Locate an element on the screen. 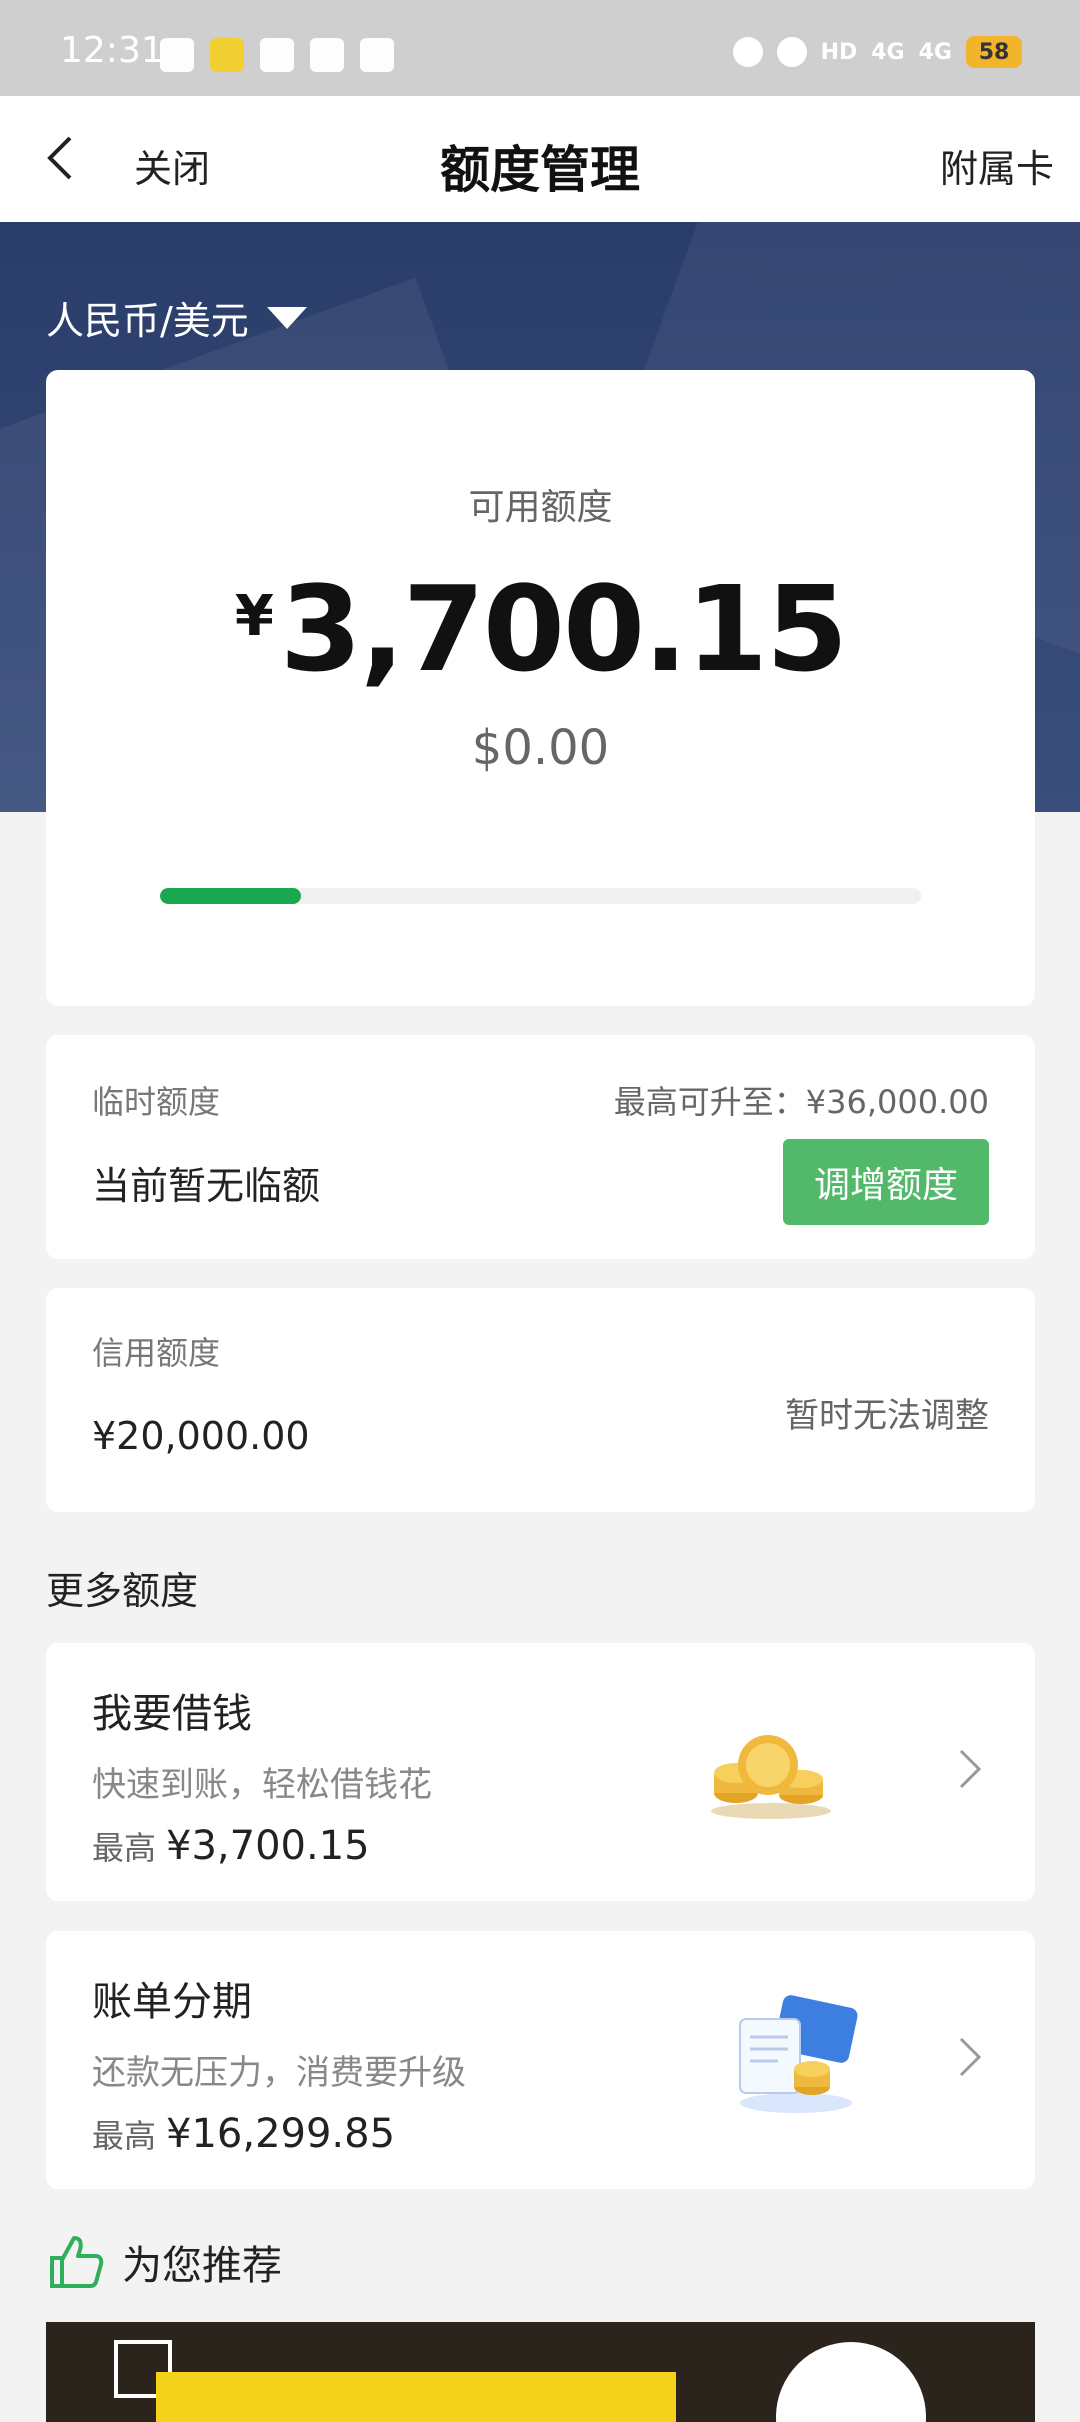  status-notification-icons is located at coordinates (277, 55).